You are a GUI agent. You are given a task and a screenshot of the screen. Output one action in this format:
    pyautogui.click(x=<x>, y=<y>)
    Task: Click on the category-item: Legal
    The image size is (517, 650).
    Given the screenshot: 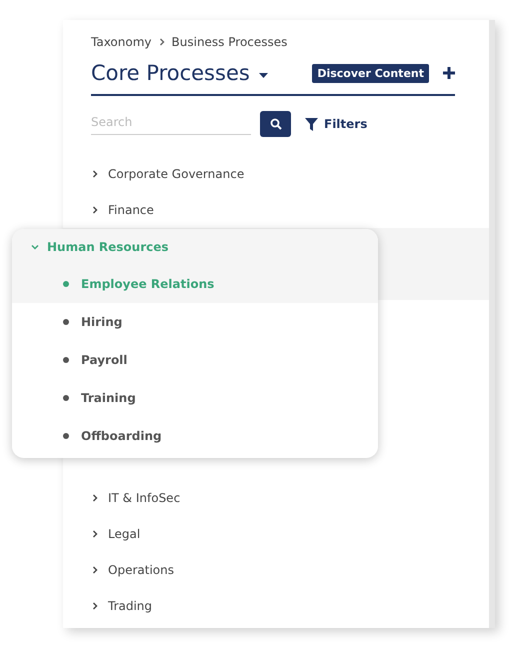 What is the action you would take?
    pyautogui.click(x=276, y=534)
    